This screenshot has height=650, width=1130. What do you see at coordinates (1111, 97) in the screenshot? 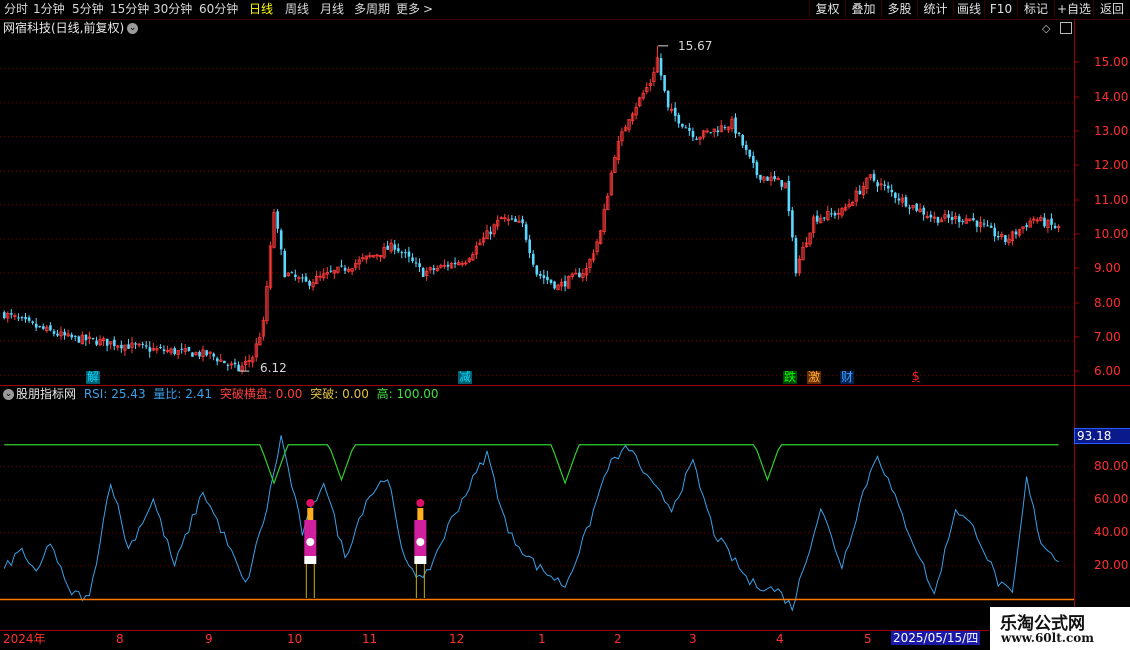
I see `price-tick: 14.00` at bounding box center [1111, 97].